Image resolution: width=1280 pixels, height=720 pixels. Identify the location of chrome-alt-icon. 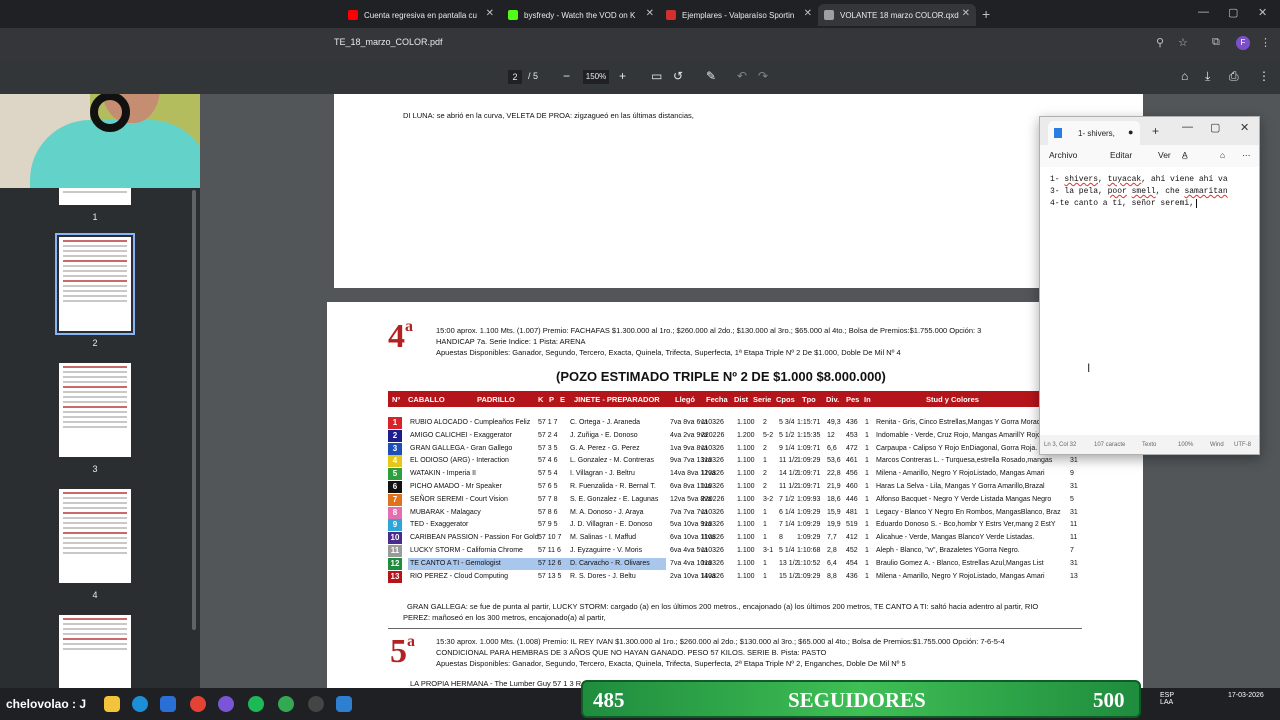
(286, 704).